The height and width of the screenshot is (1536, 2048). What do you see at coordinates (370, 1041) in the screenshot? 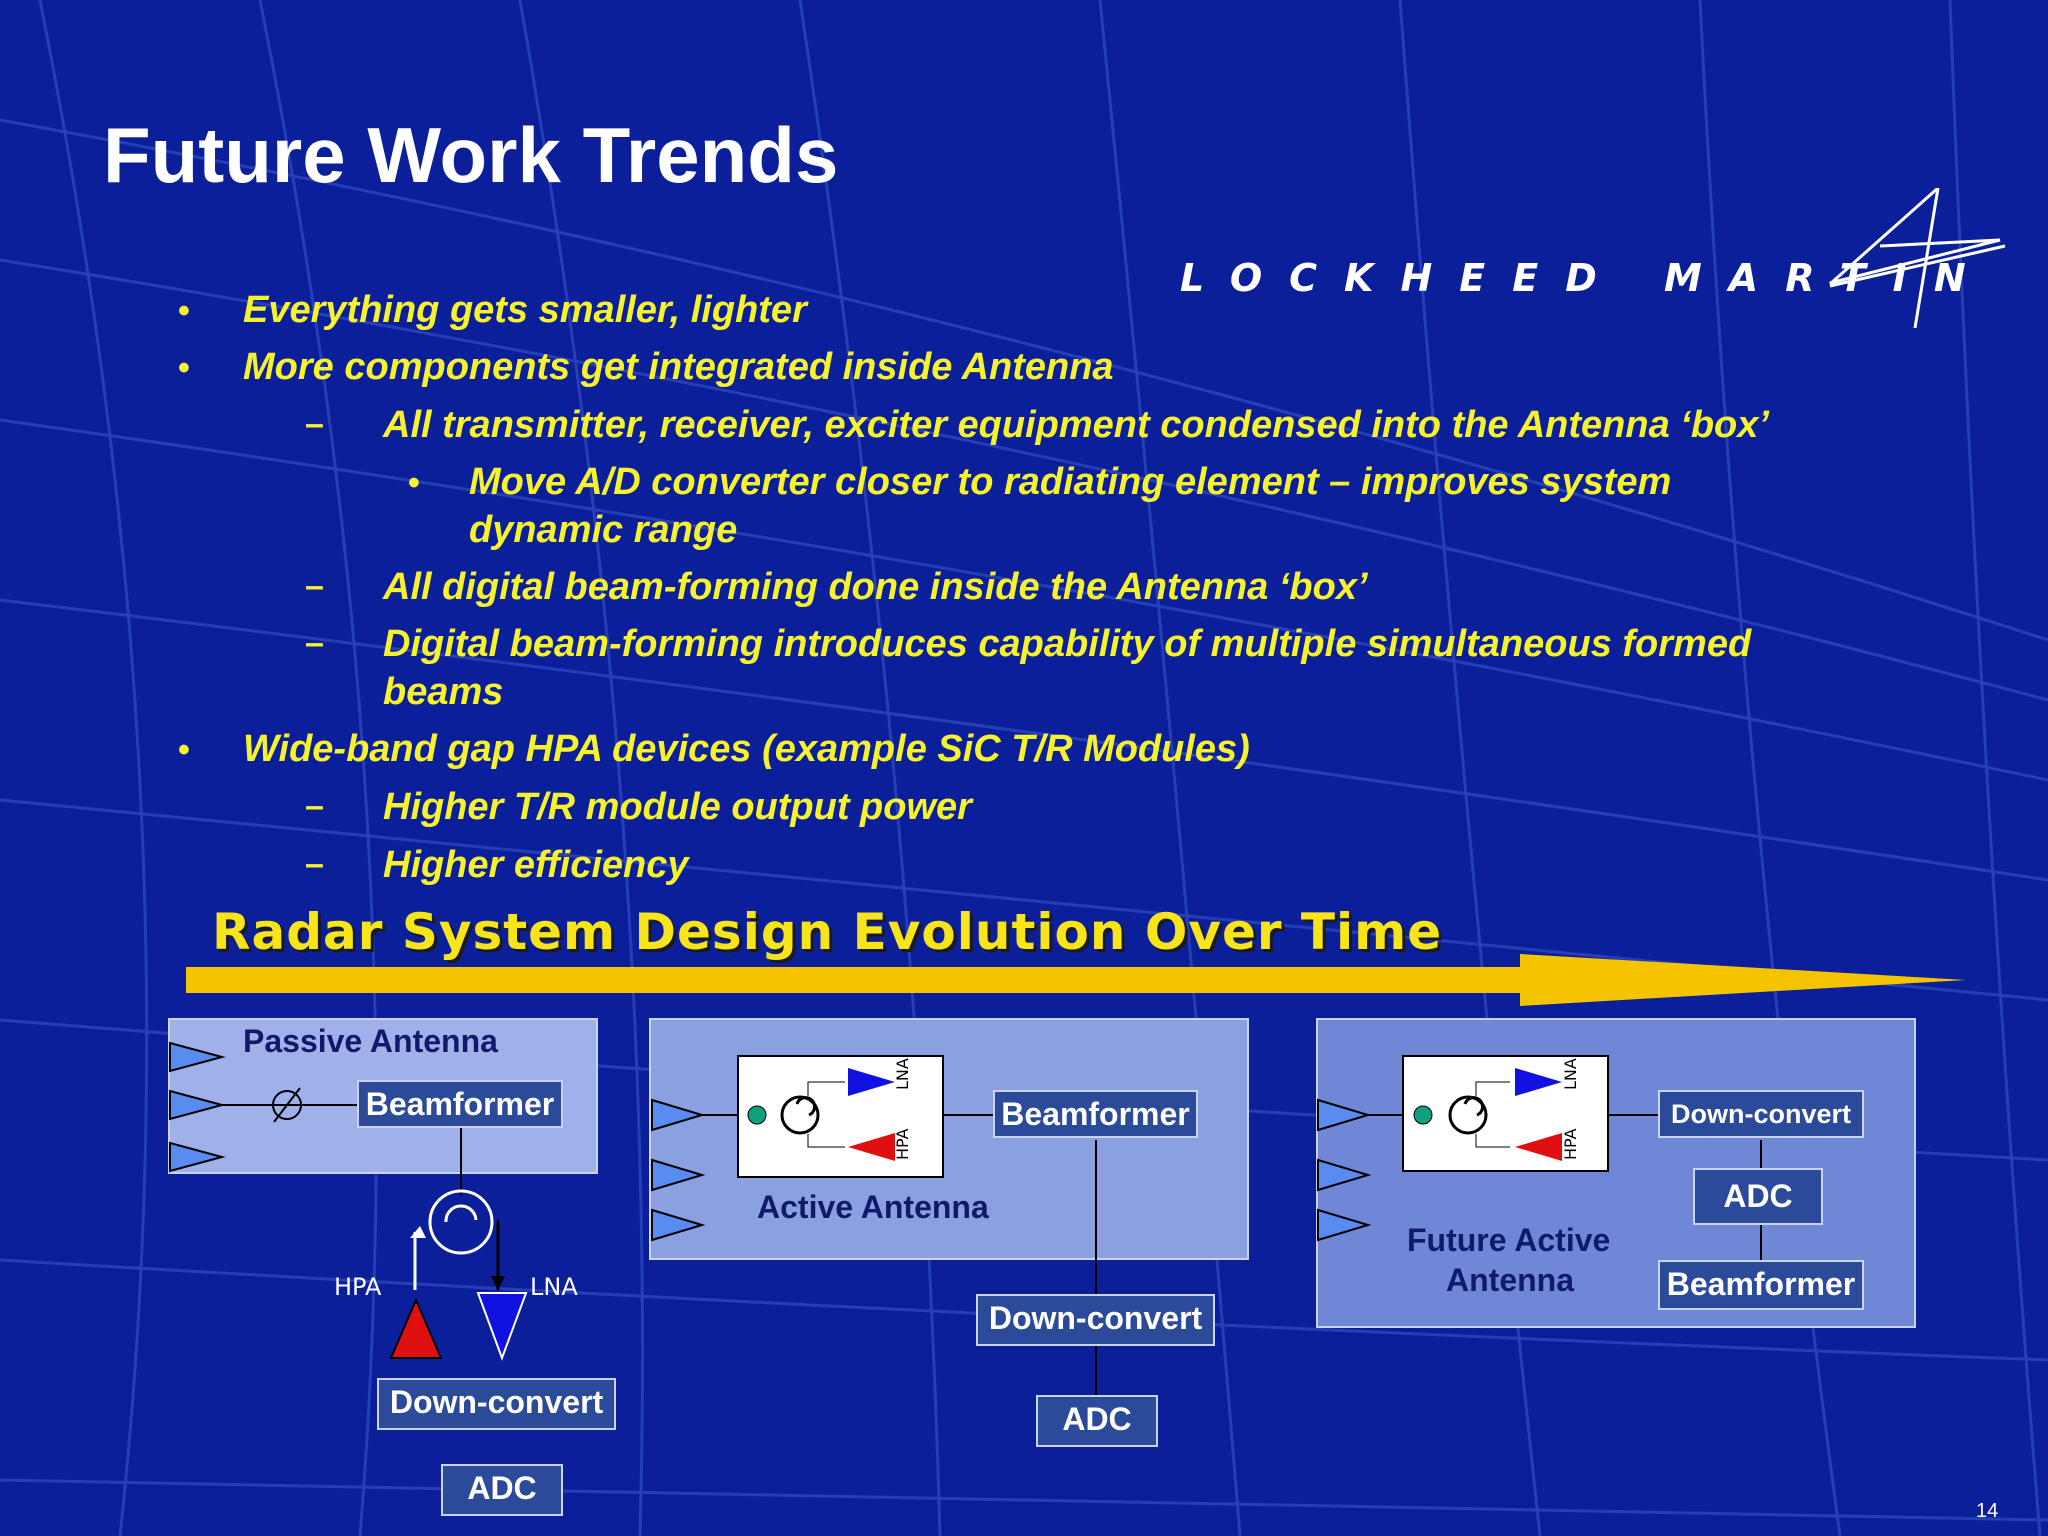
I see `passive-antenna-label: Passive Antenna` at bounding box center [370, 1041].